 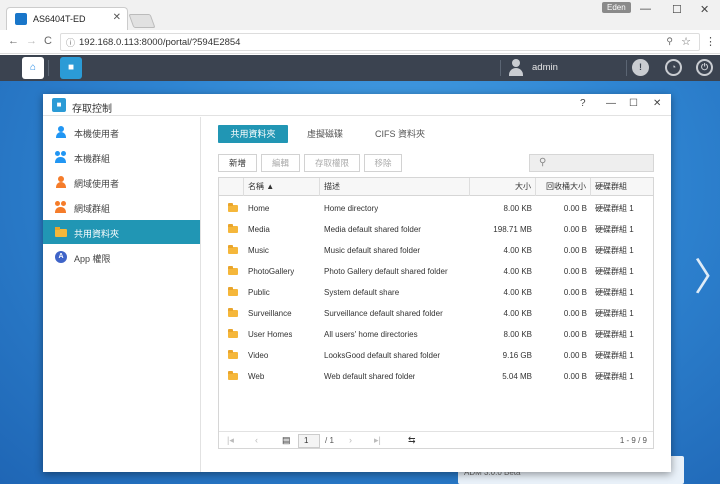 What do you see at coordinates (67, 18) in the screenshot?
I see `browser-tab: AS6404T-ED ✕` at bounding box center [67, 18].